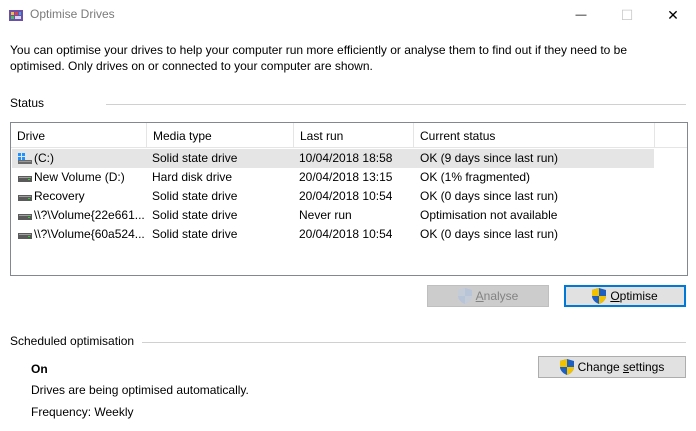  I want to click on last-run: 20/04/2018 13:15, so click(346, 177).